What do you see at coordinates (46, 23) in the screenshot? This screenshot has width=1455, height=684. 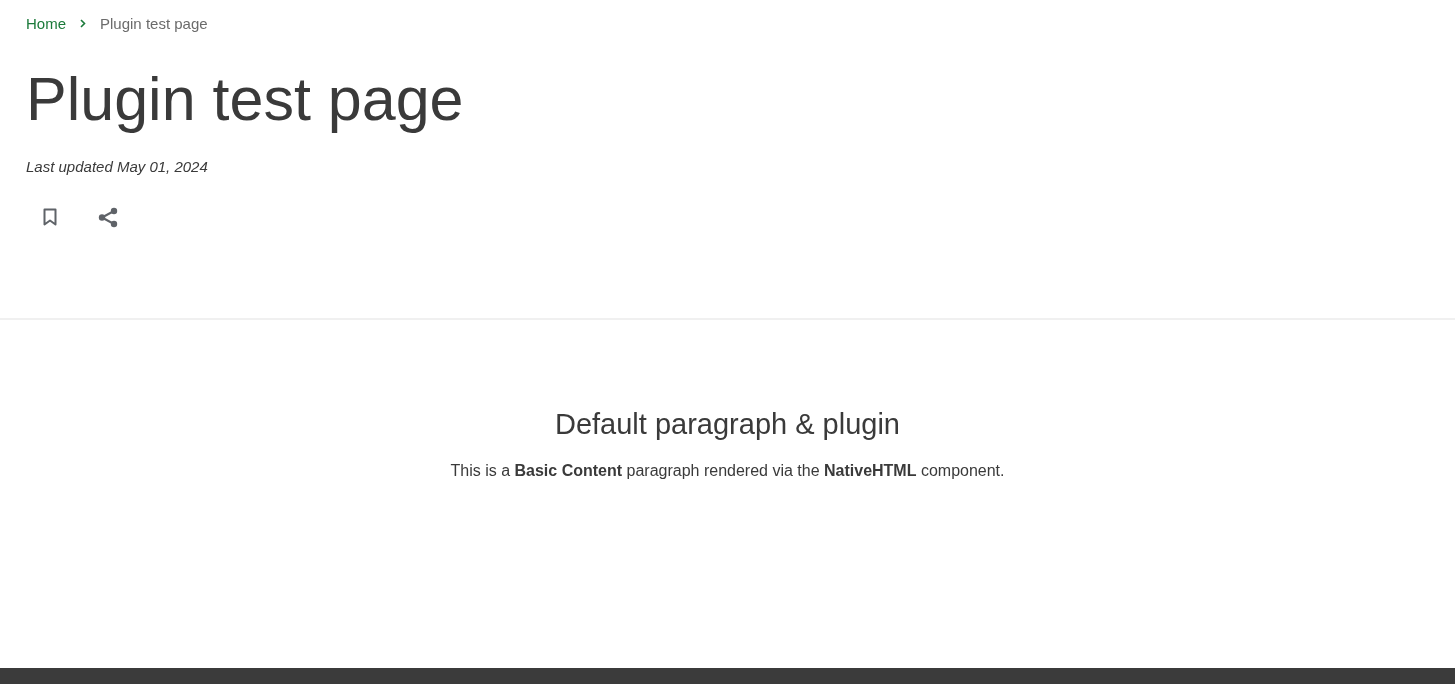 I see `breadcrumb-link: Home` at bounding box center [46, 23].